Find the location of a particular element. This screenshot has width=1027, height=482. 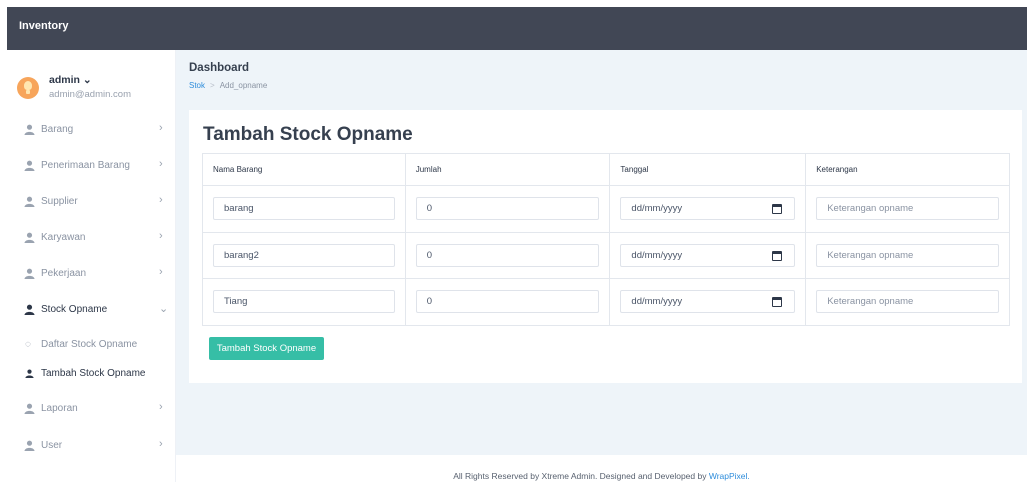

circle-icon: ◌ is located at coordinates (28, 344).